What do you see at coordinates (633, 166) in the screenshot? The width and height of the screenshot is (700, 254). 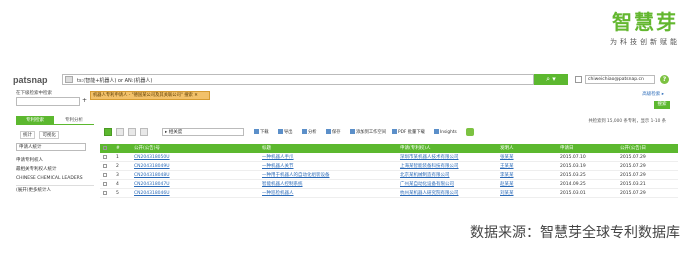 I see `publication-date: 2015.07.29` at bounding box center [633, 166].